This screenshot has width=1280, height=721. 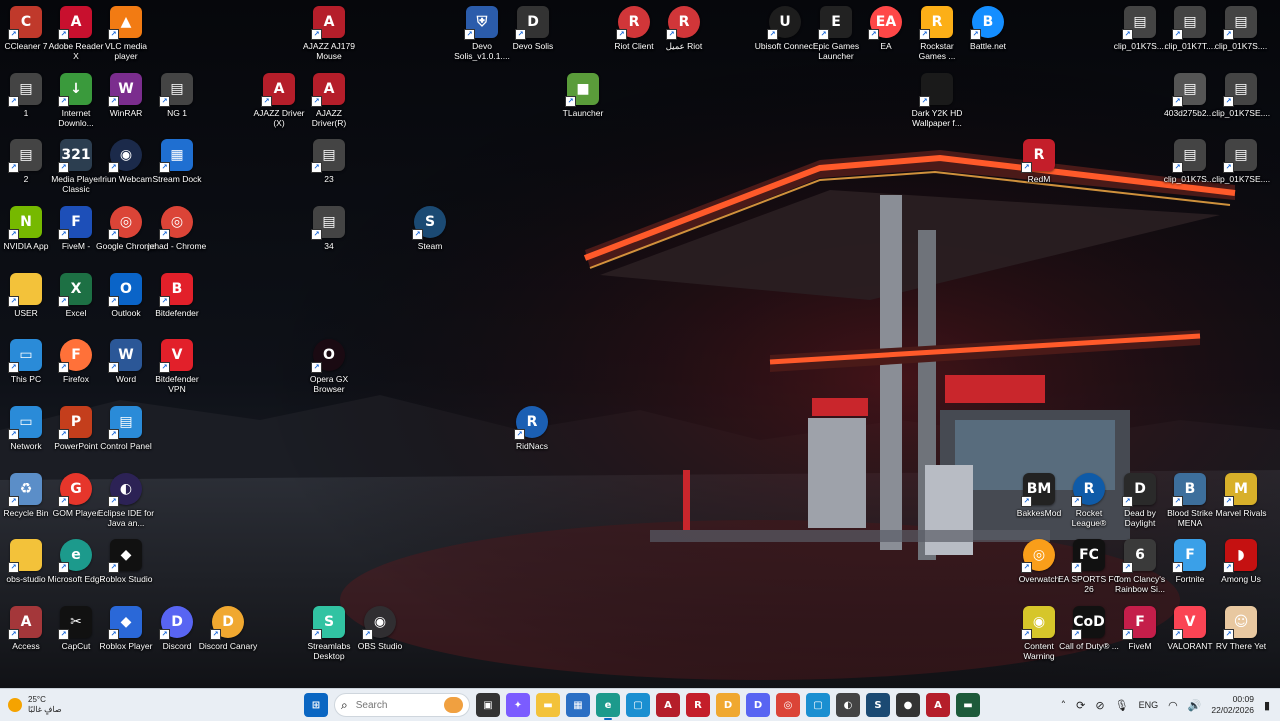 What do you see at coordinates (329, 366) in the screenshot?
I see `desktop-shortcut: O ↗ Opera GX Browser` at bounding box center [329, 366].